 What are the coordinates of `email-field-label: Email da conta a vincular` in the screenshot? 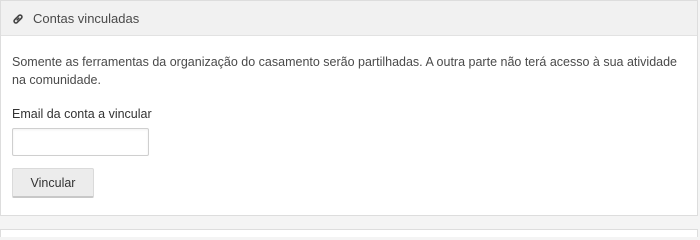 It's located at (82, 114).